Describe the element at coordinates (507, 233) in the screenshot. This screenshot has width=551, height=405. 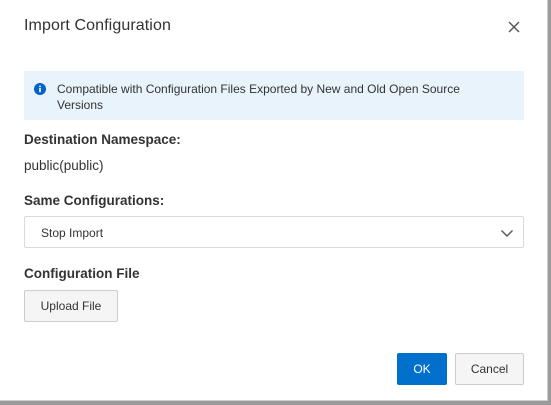
I see `chevron-down-icon` at that location.